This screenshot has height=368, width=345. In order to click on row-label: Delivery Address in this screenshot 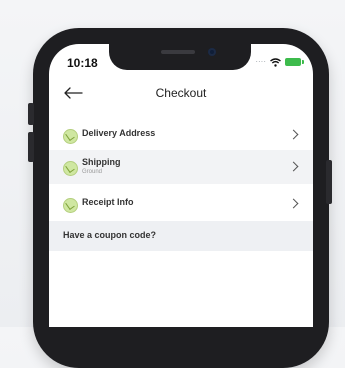, I will do `click(119, 133)`.